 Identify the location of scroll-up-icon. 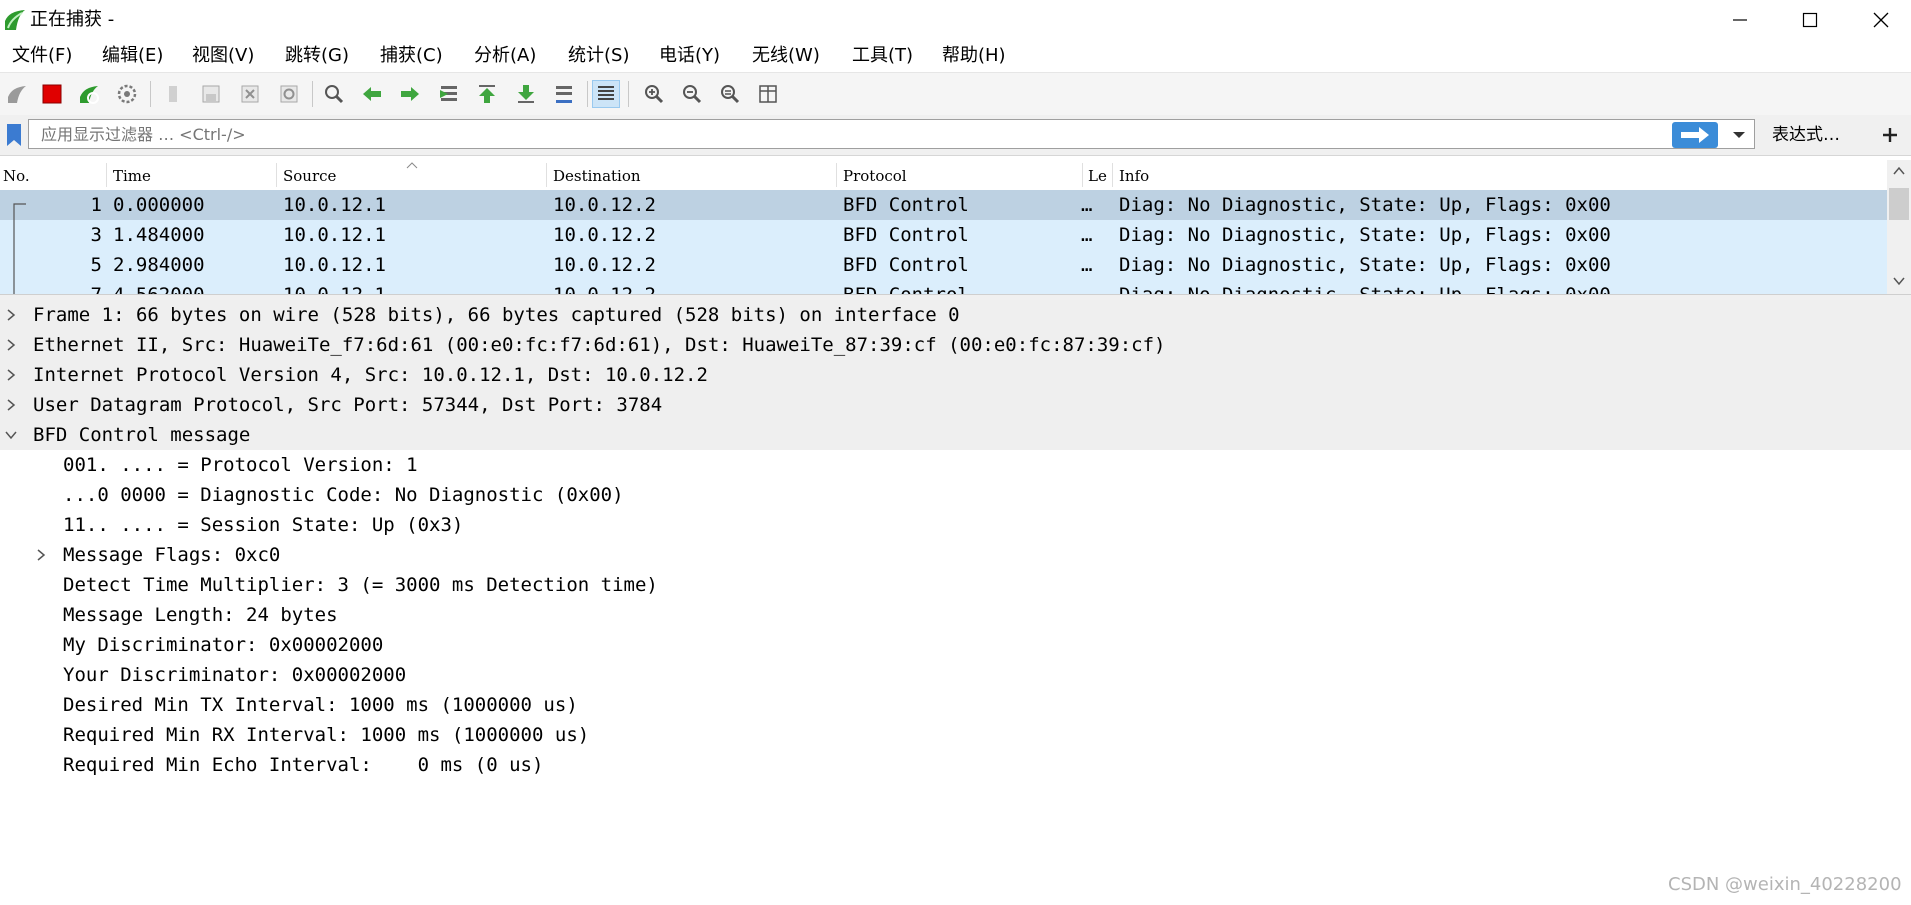
(1899, 171).